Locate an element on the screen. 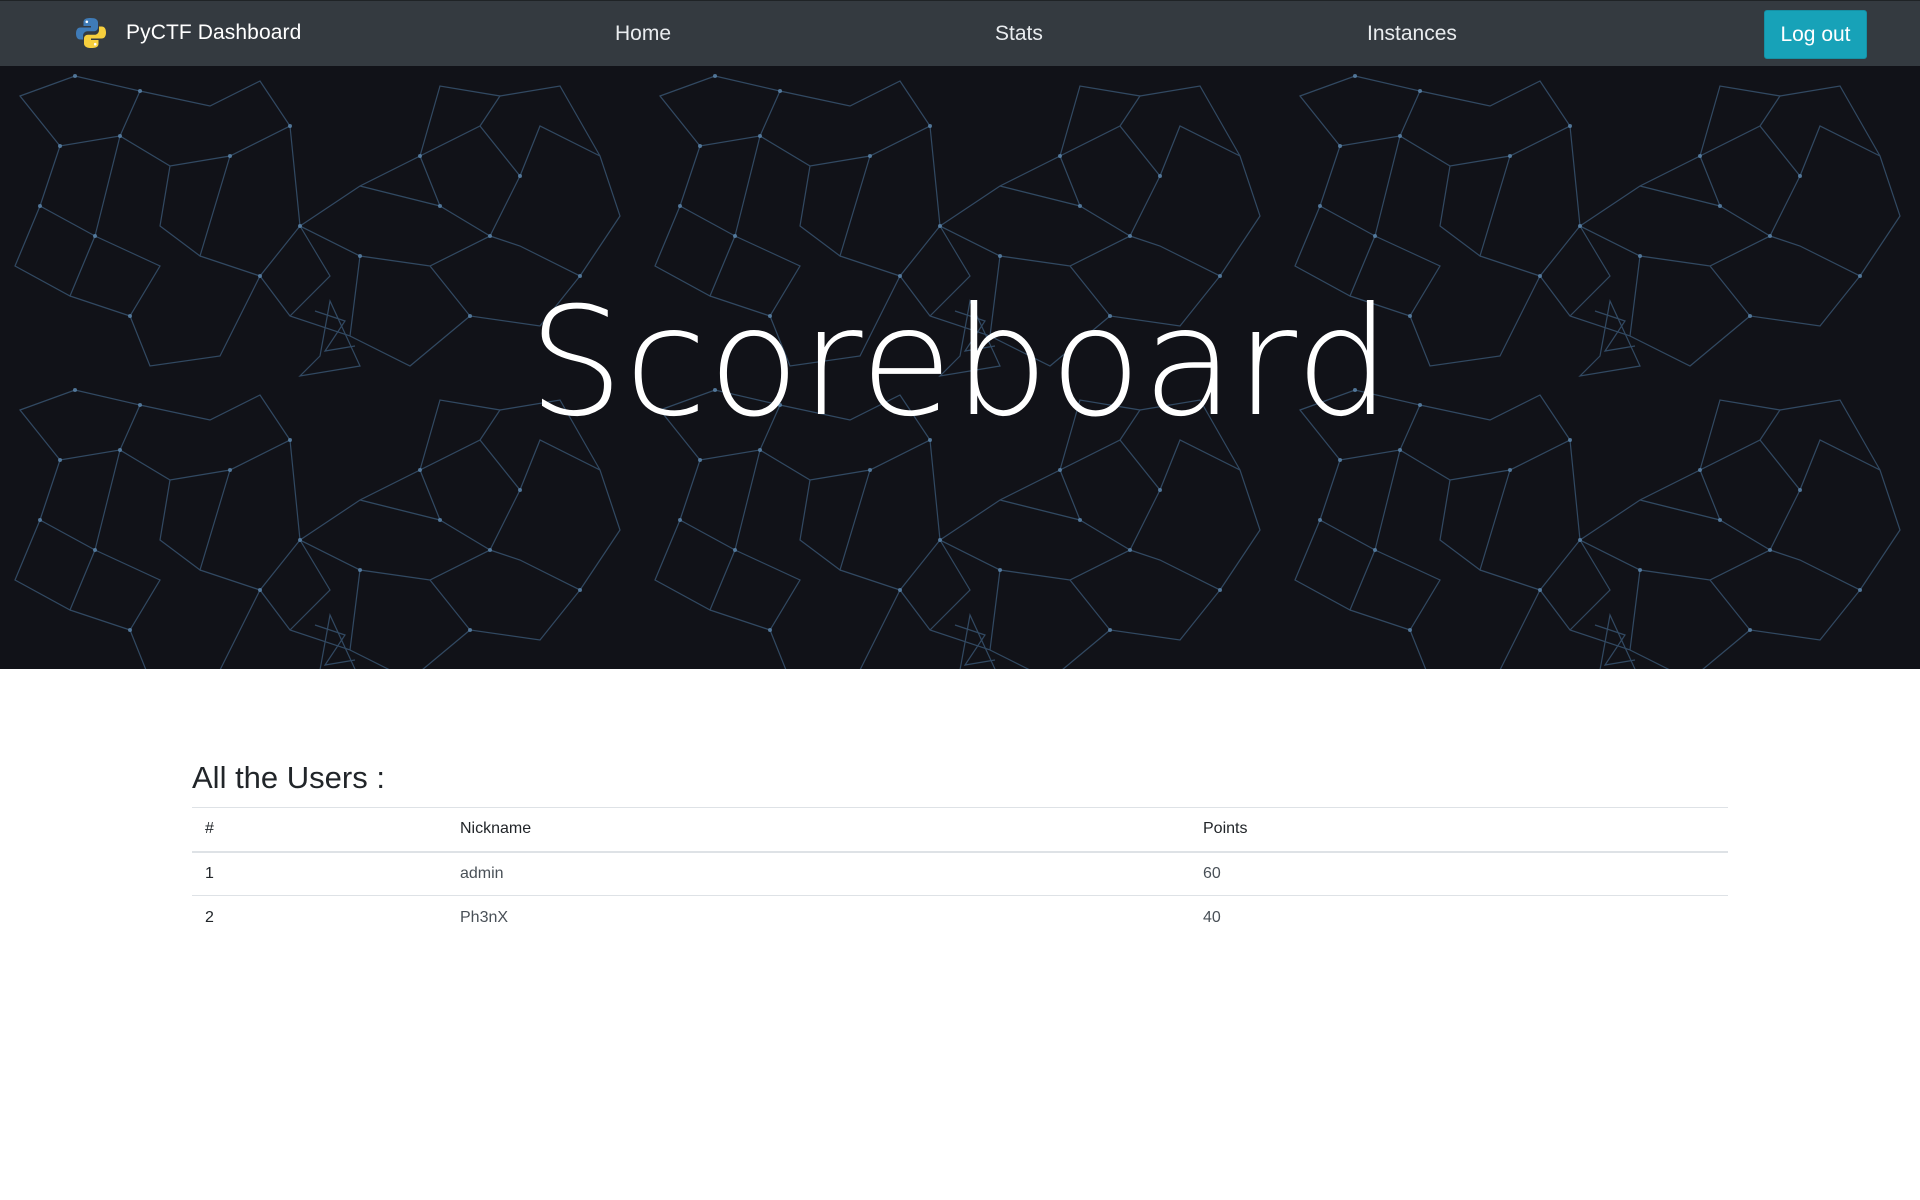 This screenshot has width=1920, height=1200. cell-rank: 2 is located at coordinates (209, 917).